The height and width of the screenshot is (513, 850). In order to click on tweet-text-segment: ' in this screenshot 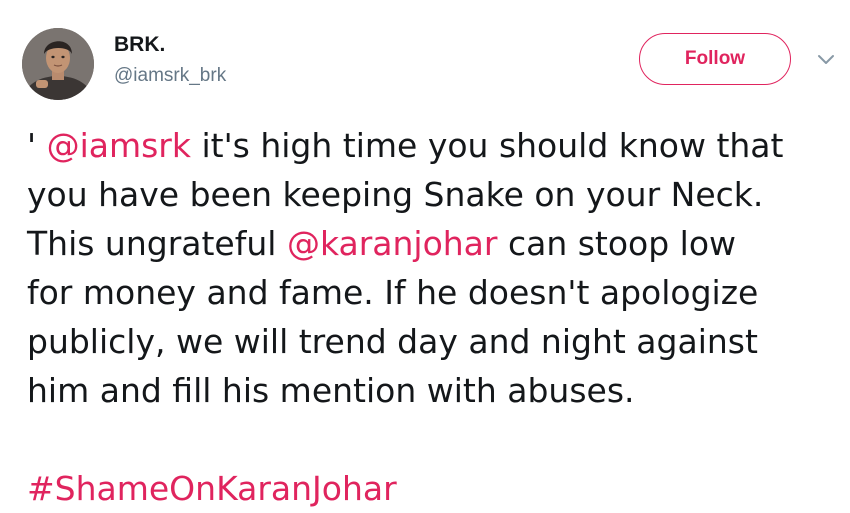, I will do `click(37, 145)`.